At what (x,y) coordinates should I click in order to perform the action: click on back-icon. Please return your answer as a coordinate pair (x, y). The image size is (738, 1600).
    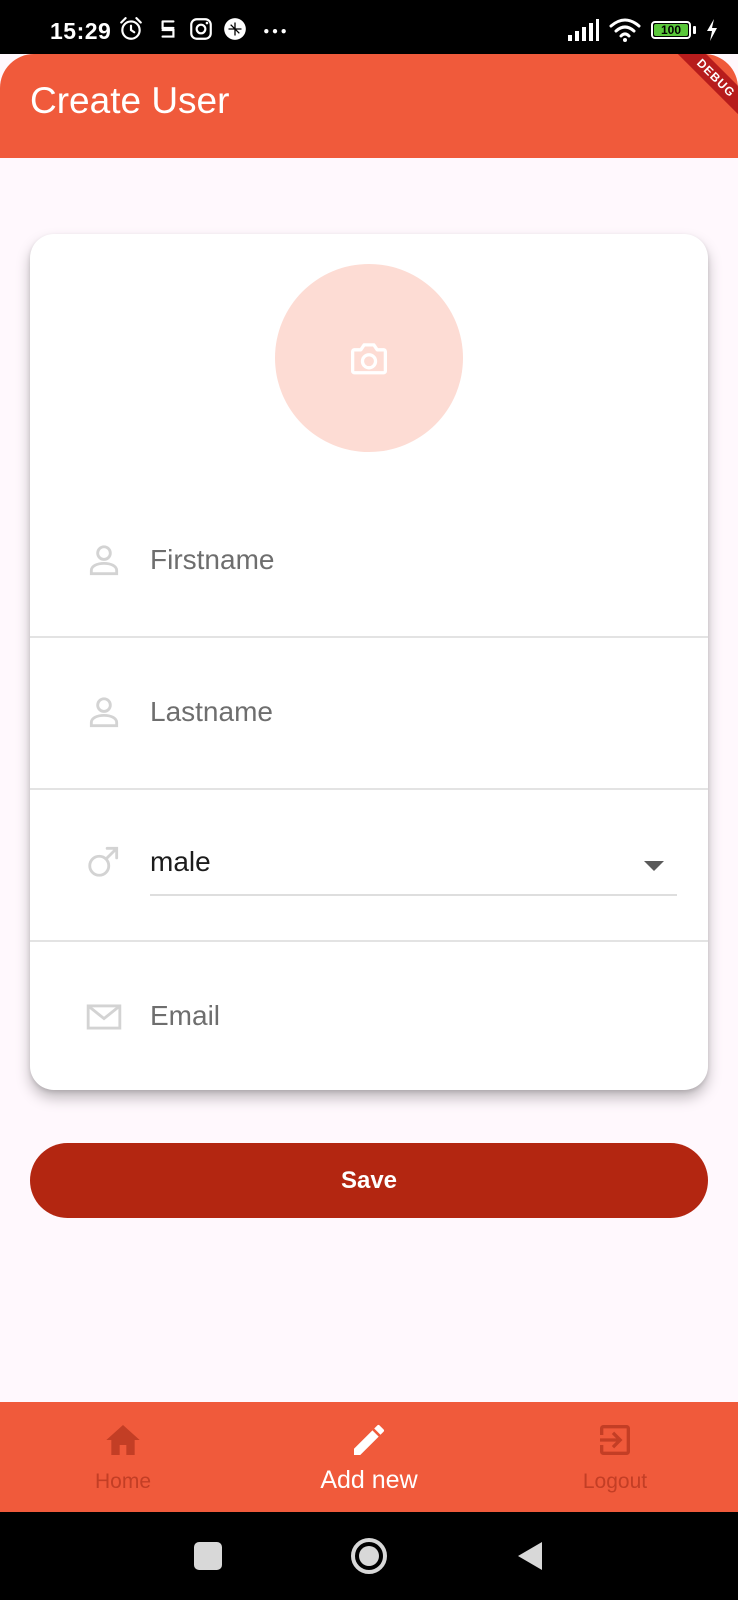
    Looking at the image, I should click on (530, 1556).